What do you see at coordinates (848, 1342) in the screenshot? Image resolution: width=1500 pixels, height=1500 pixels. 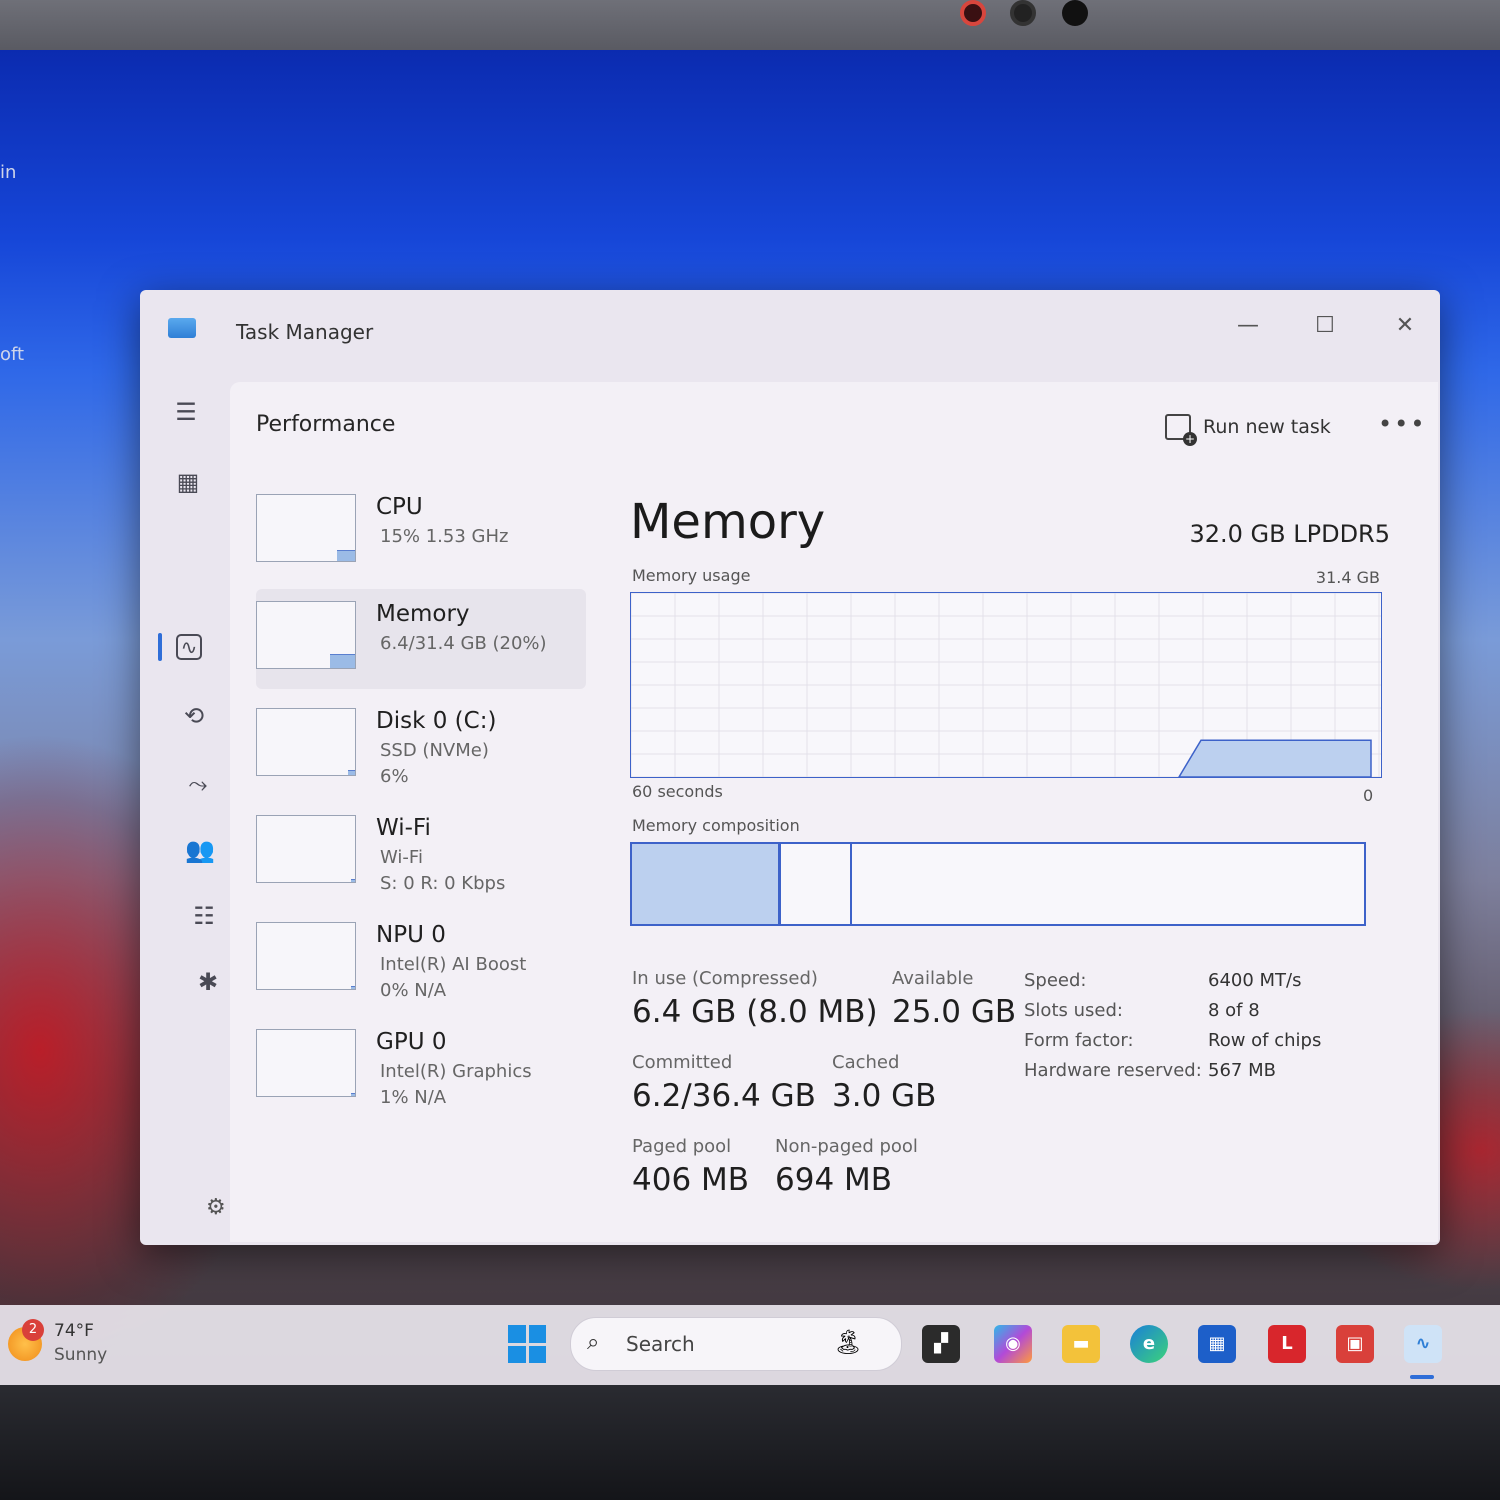 I see `search-highlight-icon: 🏝` at bounding box center [848, 1342].